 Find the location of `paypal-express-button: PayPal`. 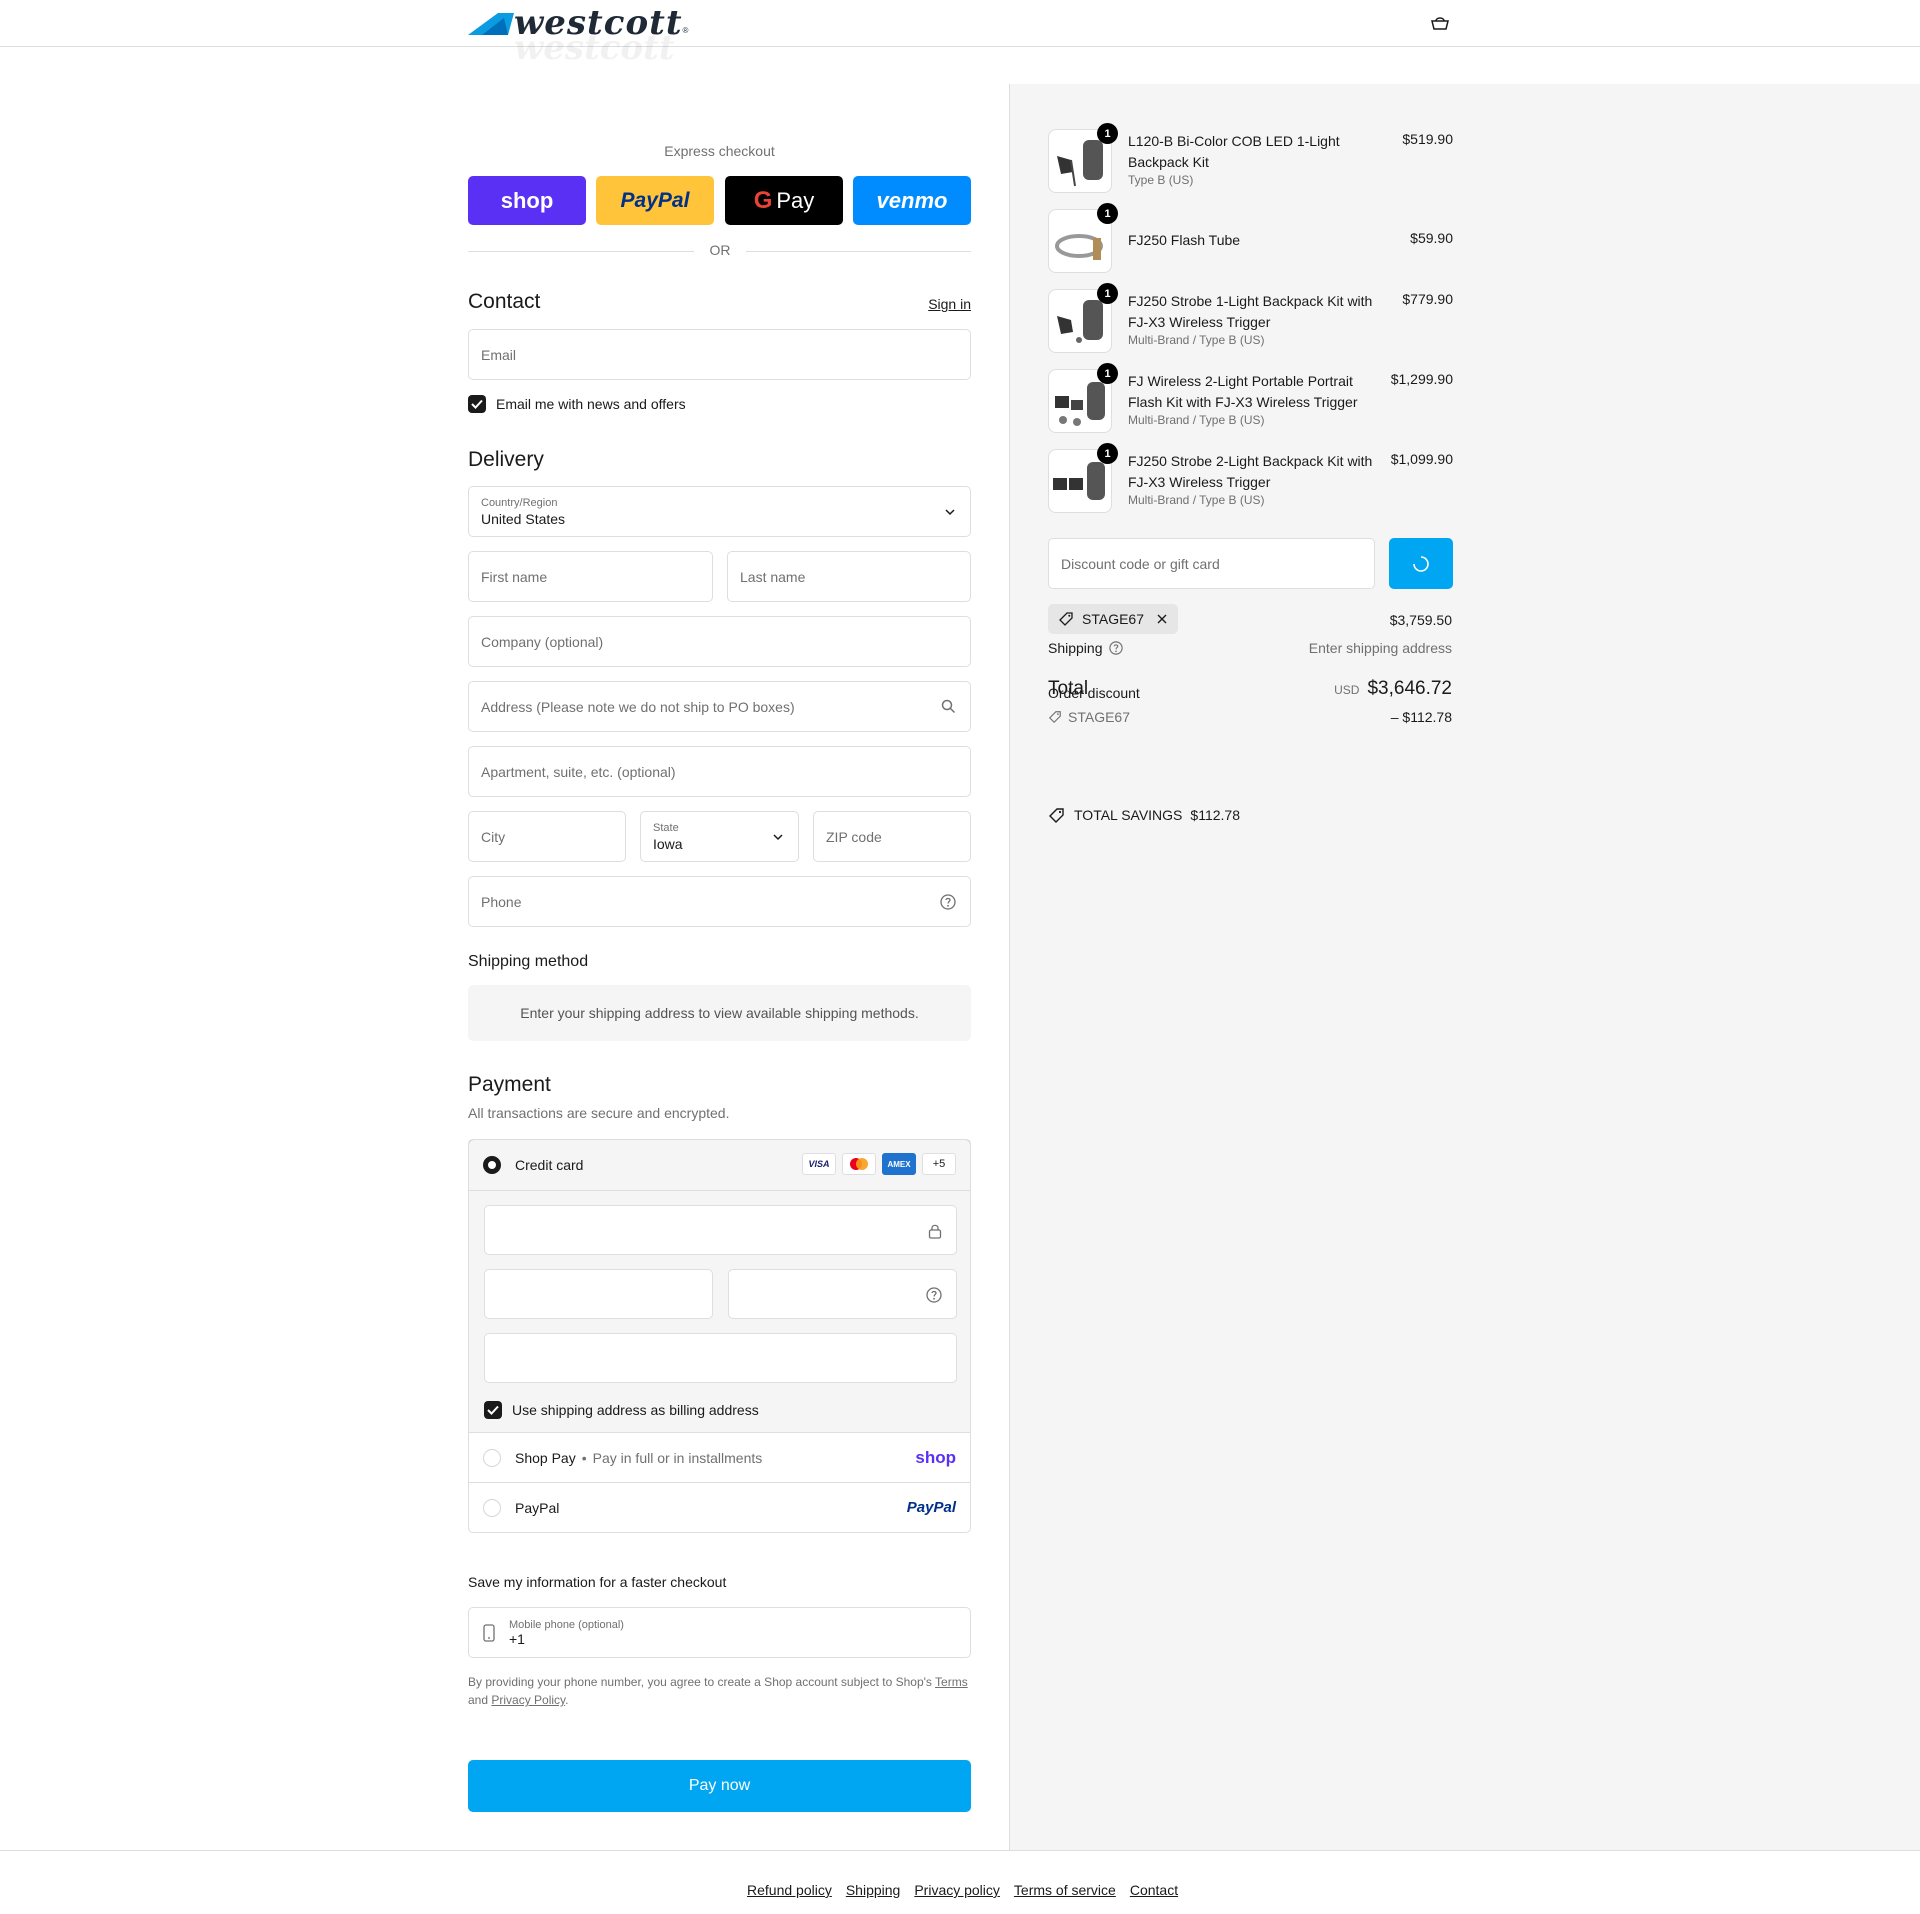

paypal-express-button: PayPal is located at coordinates (655, 200).